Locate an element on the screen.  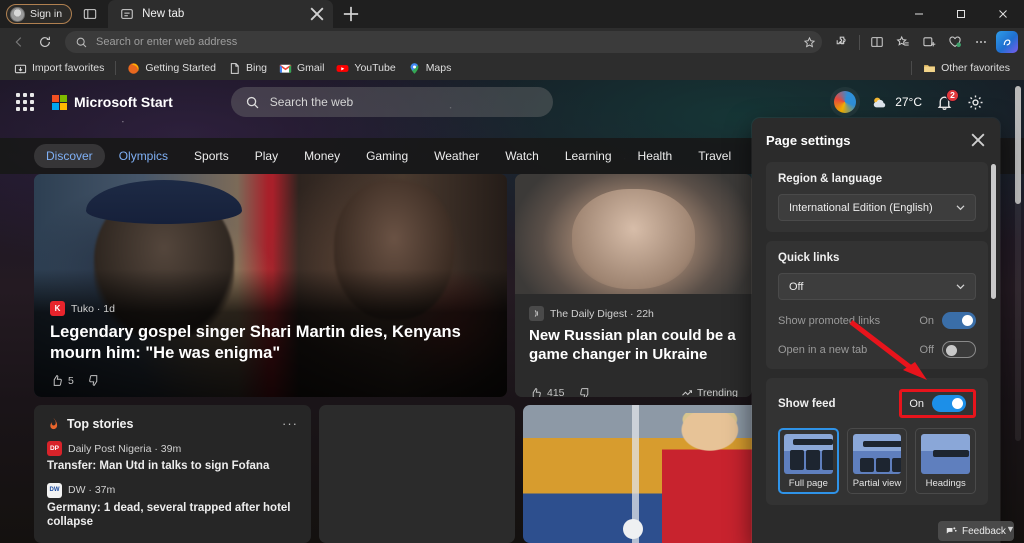
trending-badge: Trending is located at coordinates (709, 392).